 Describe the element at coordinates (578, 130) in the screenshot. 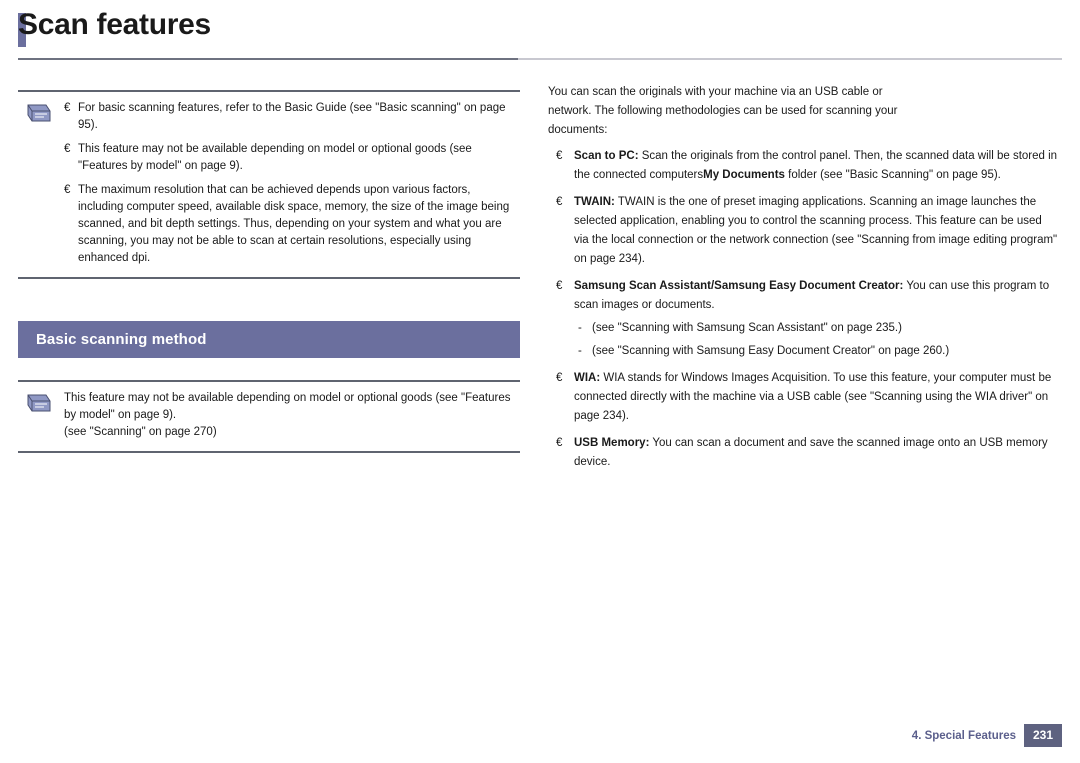

I see `intro-line: documents:` at that location.